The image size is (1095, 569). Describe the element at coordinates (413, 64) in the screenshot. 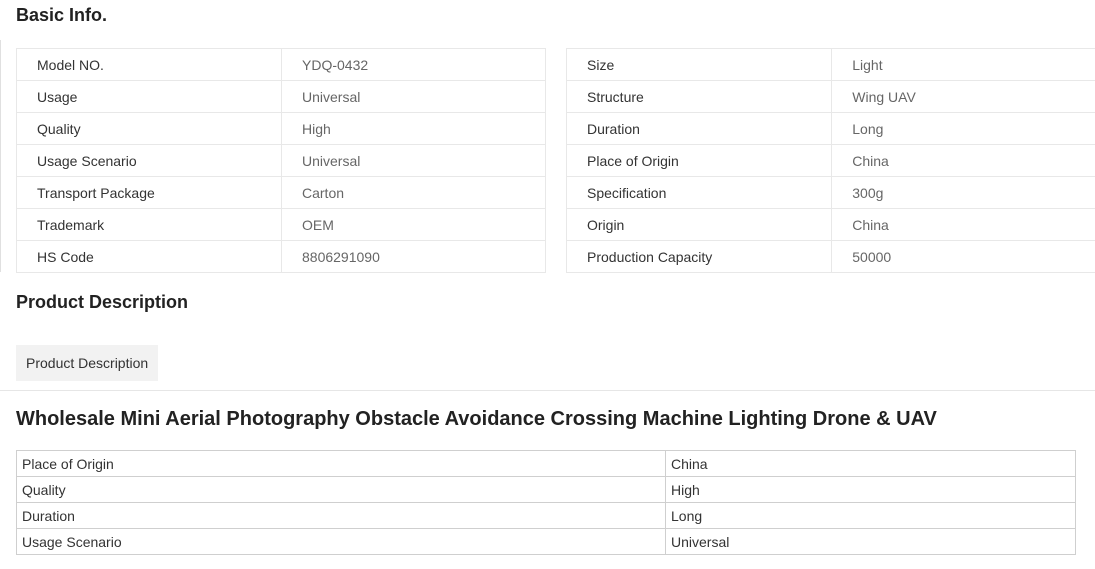

I see `info-value: YDQ-0432` at that location.